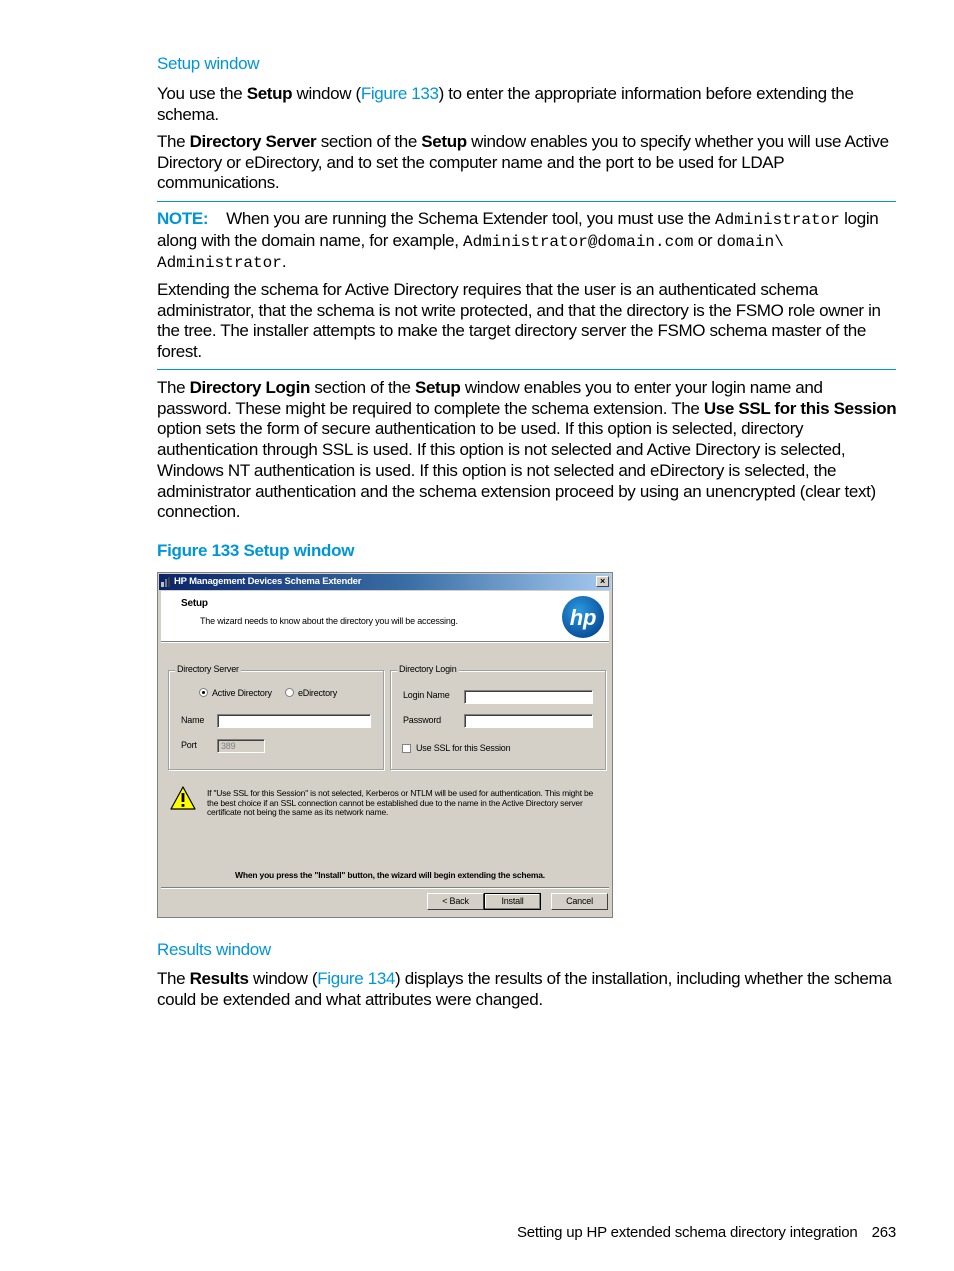 This screenshot has width=954, height=1271. Describe the element at coordinates (512, 901) in the screenshot. I see `install-button: Install` at that location.